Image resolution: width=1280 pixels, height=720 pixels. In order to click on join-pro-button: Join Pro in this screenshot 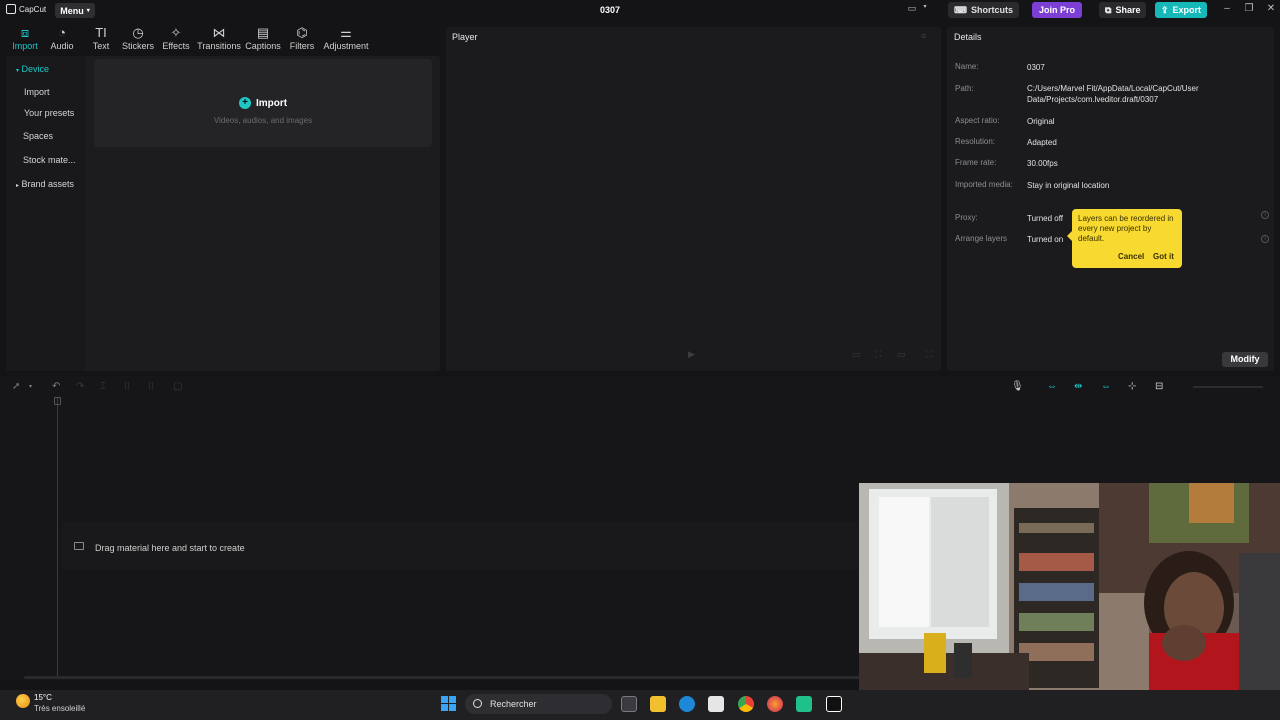, I will do `click(1057, 10)`.